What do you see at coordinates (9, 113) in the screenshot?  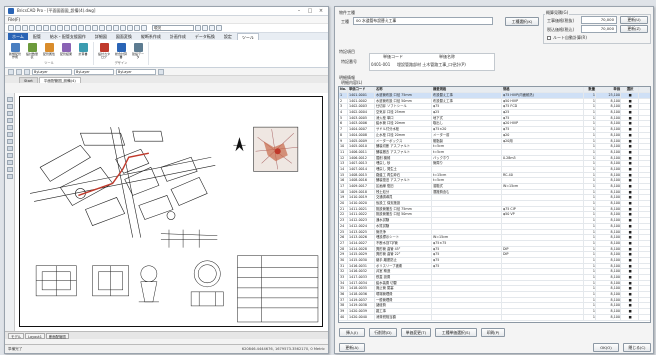 I see `draw-circle-icon` at bounding box center [9, 113].